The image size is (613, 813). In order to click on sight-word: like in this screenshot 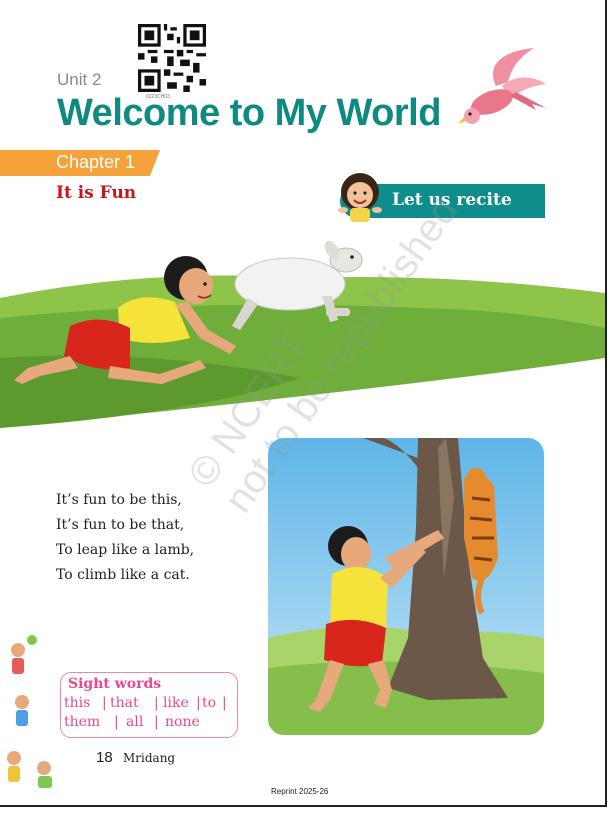, I will do `click(176, 703)`.